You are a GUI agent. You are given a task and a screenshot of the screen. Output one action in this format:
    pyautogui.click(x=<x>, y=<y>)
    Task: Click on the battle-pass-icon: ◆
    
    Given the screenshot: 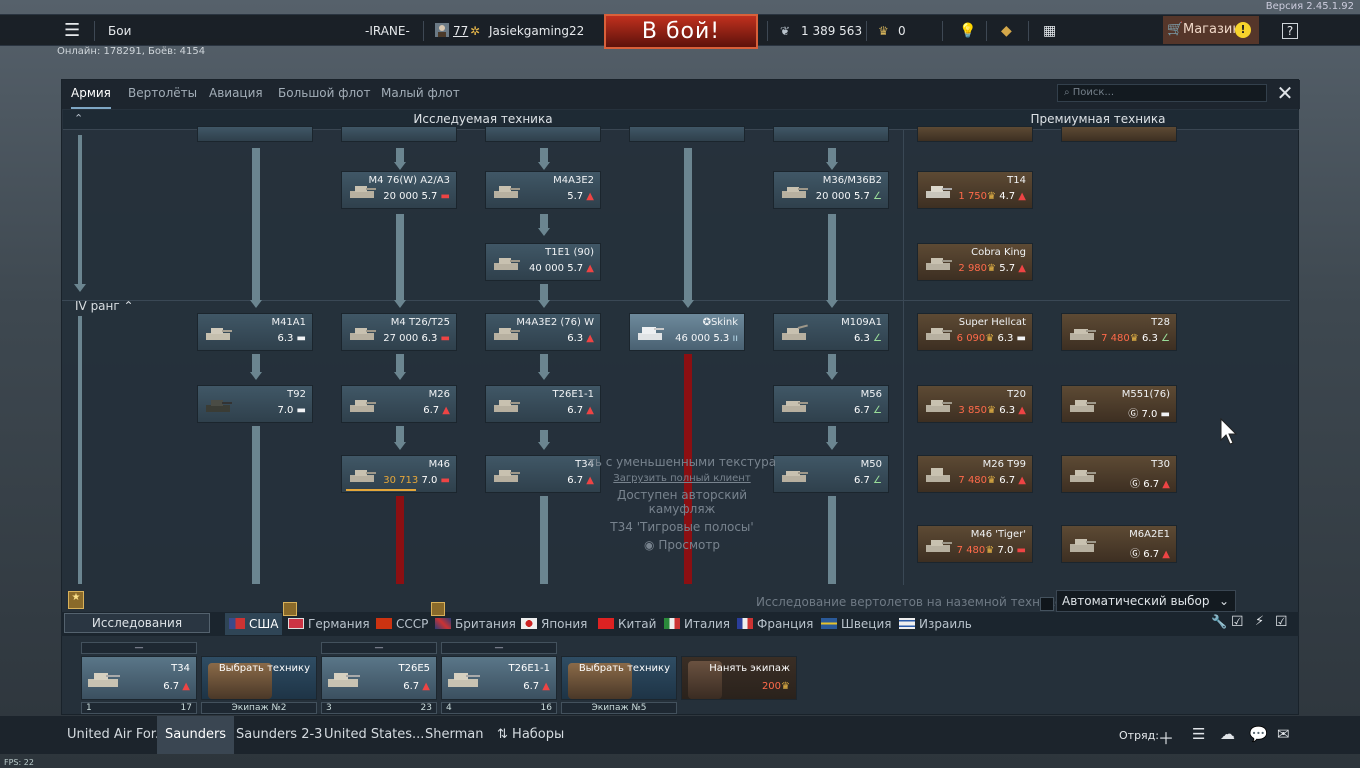 What is the action you would take?
    pyautogui.click(x=1006, y=31)
    